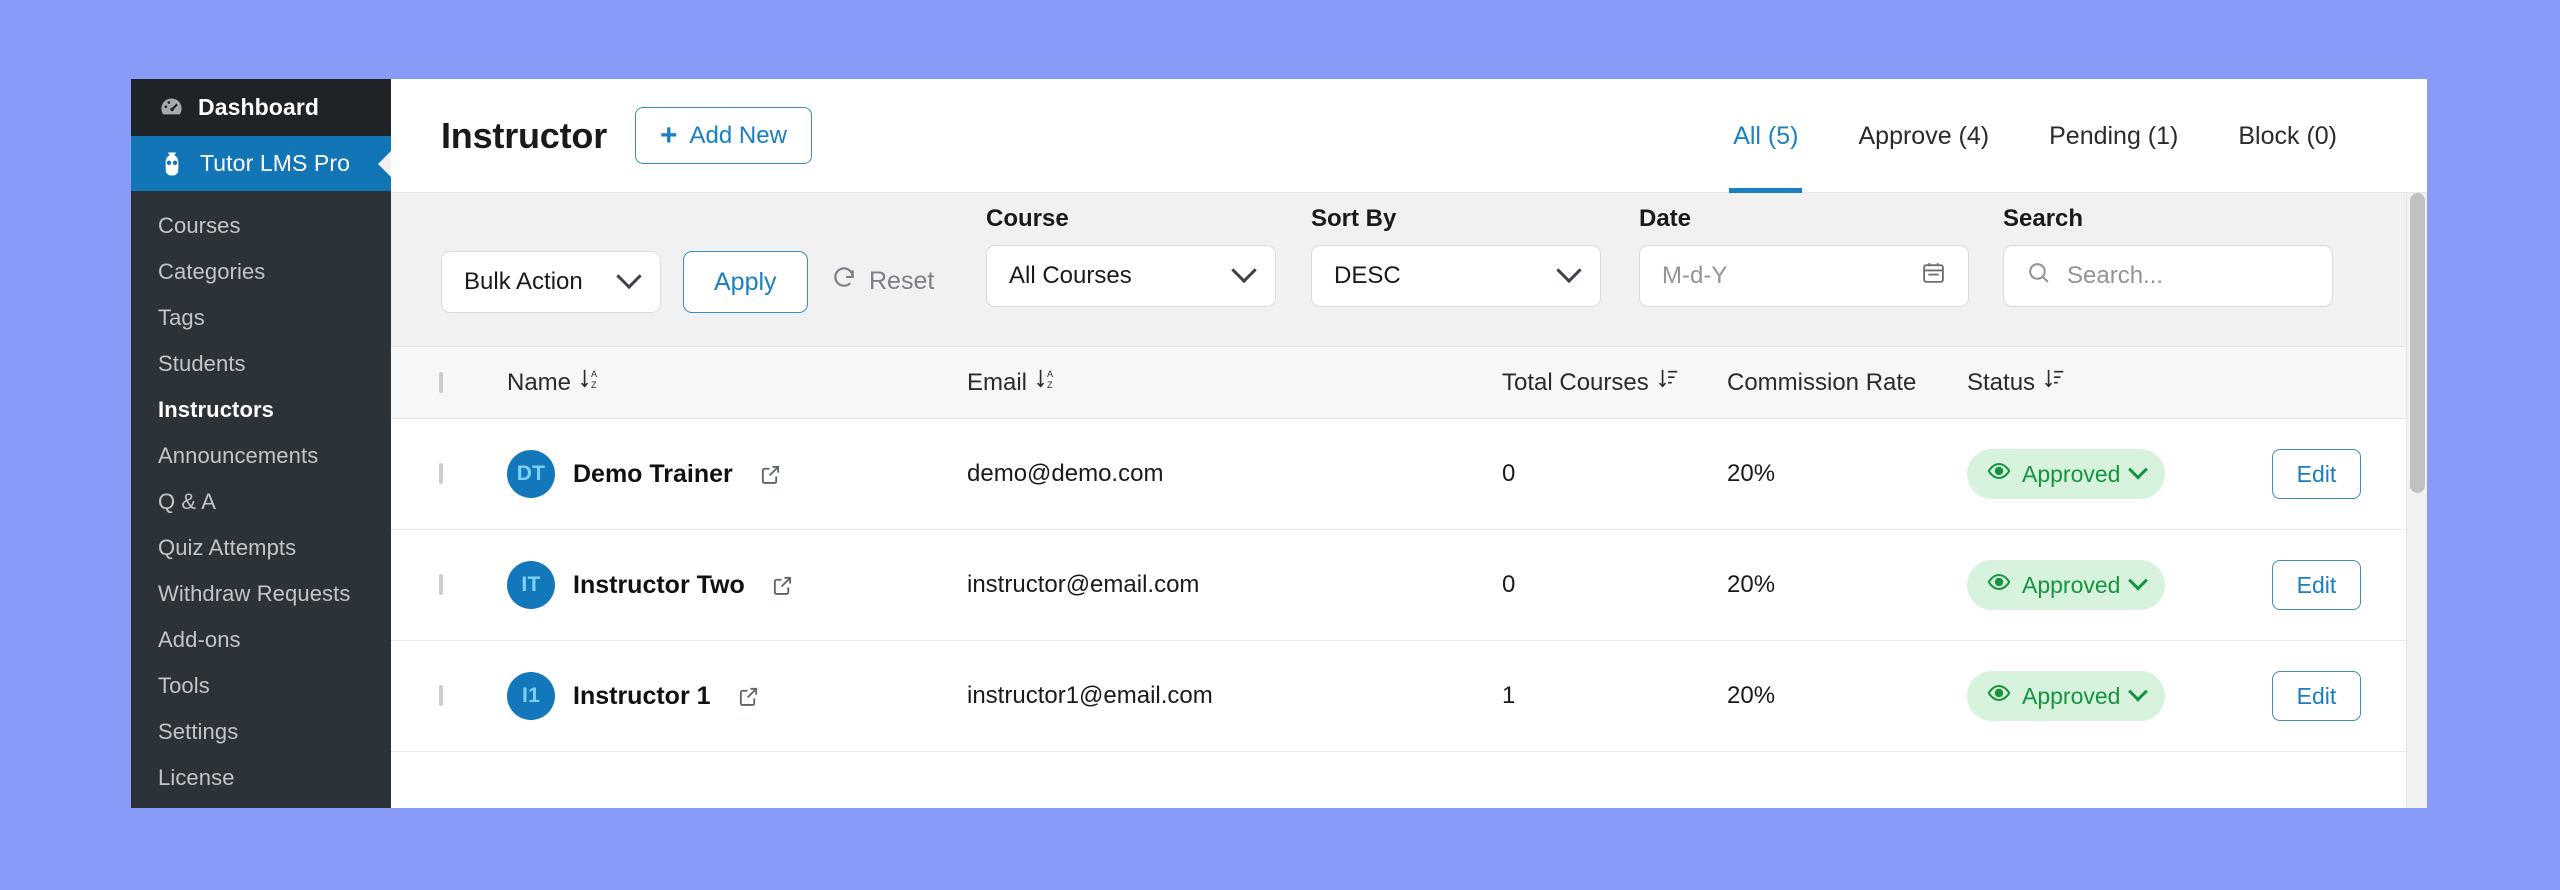 Image resolution: width=2560 pixels, height=890 pixels. I want to click on instructor-name: Instructor Two, so click(659, 584).